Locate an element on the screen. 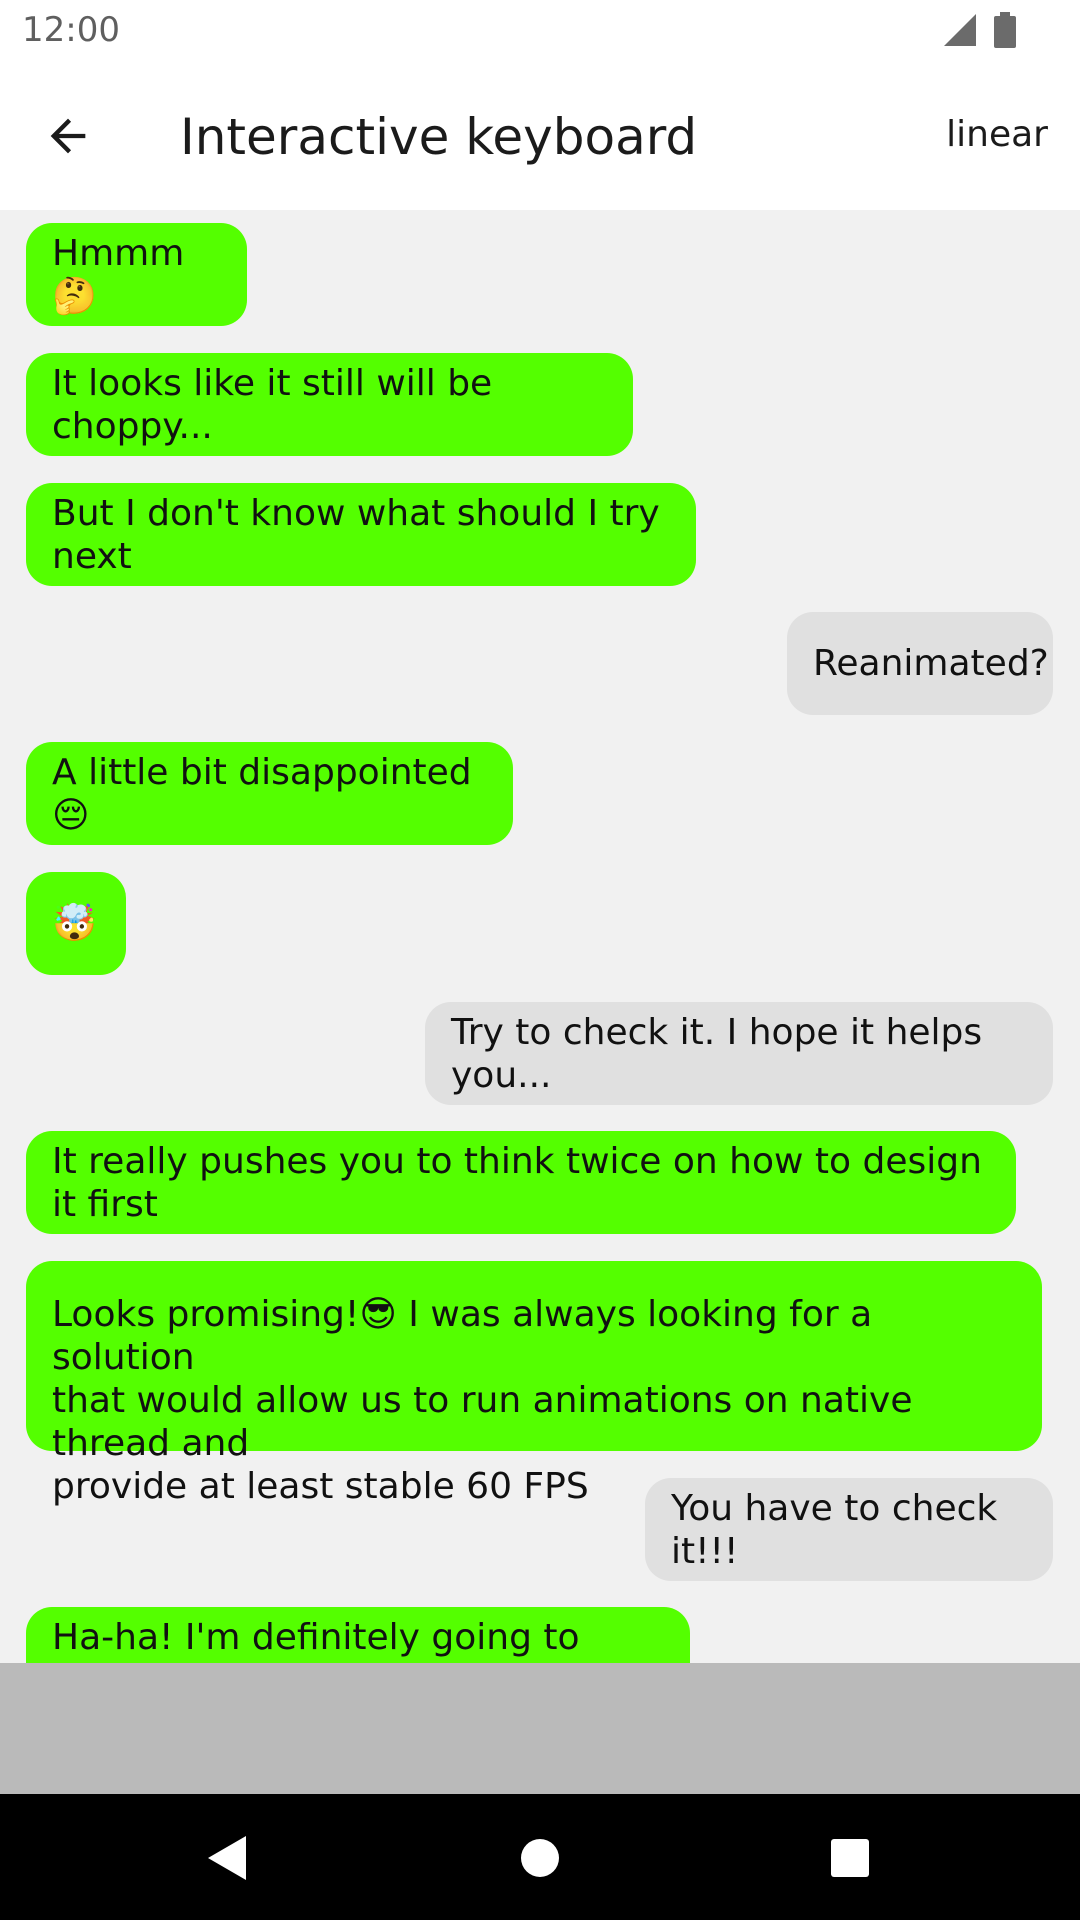  status-icons is located at coordinates (980, 32).